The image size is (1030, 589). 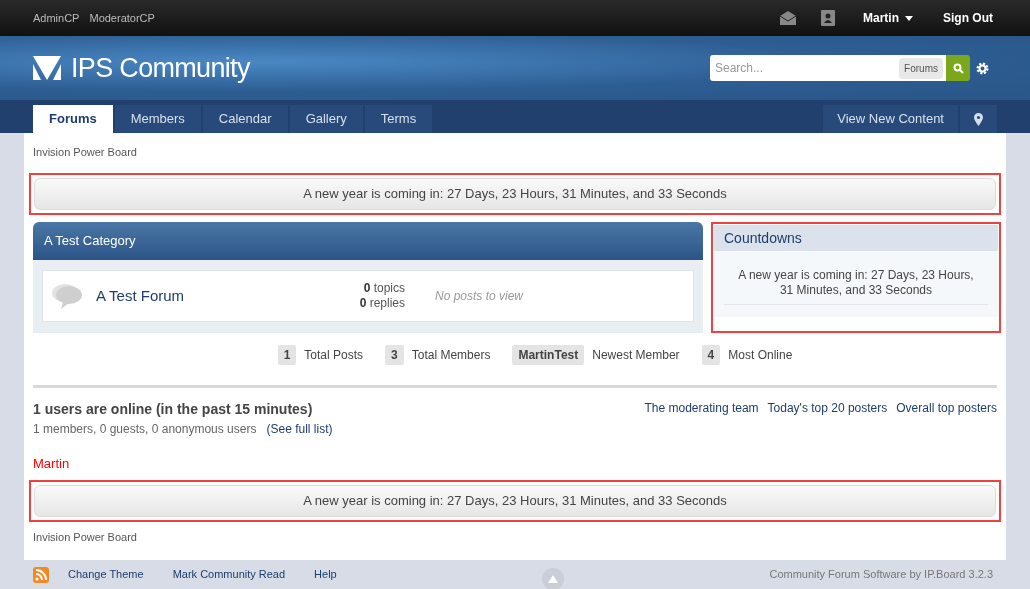 What do you see at coordinates (856, 283) in the screenshot?
I see `sidebar-countdown-text: A new year is coming in: 27 Days, 23 Hours, 31 Minutes, and 33 Seconds` at bounding box center [856, 283].